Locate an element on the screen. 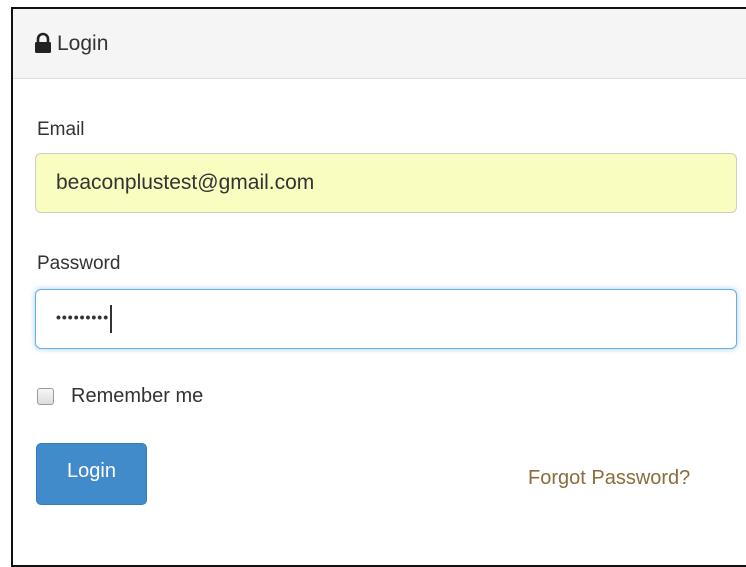 The width and height of the screenshot is (746, 567). email-field: beaconplustest@gmail.com is located at coordinates (386, 183).